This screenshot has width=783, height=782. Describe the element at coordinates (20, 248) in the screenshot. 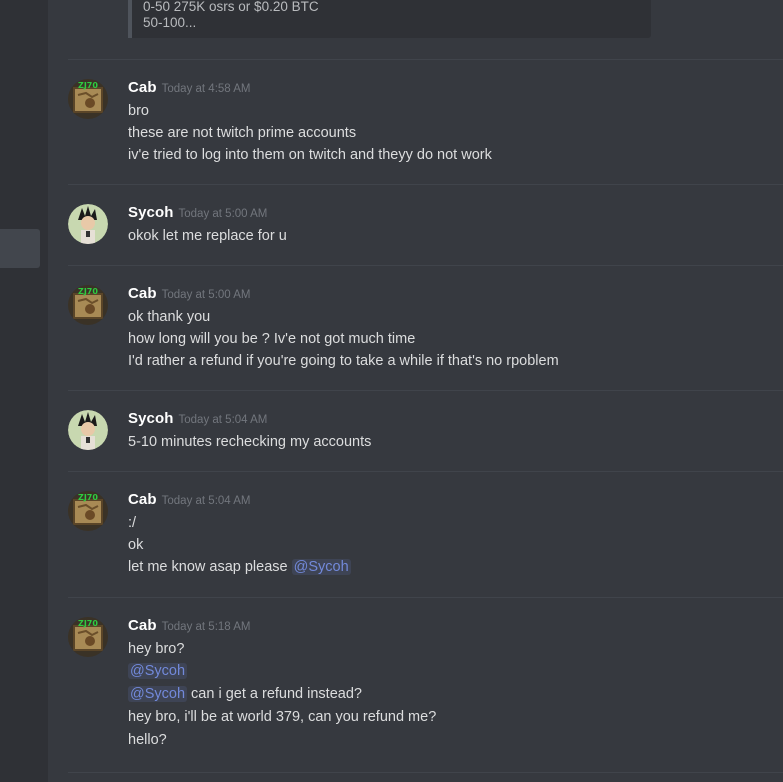

I see `selected-channel-indicator` at that location.